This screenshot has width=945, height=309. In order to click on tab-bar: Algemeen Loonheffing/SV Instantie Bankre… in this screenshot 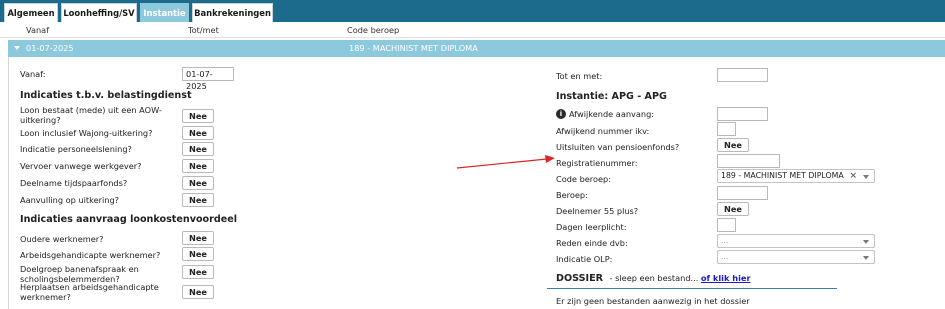, I will do `click(472, 11)`.